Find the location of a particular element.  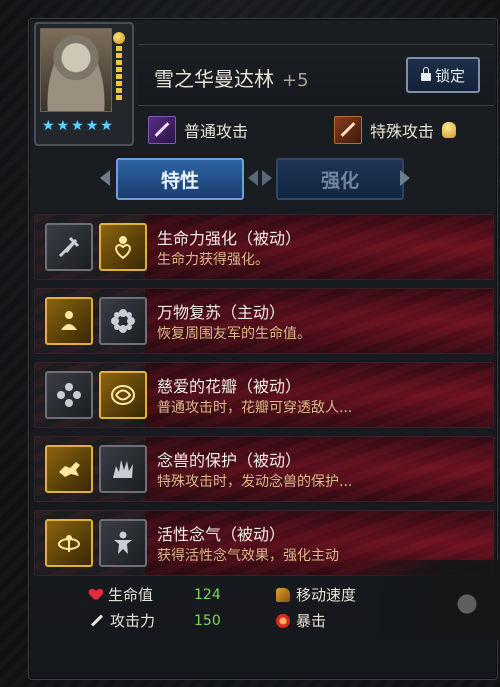

tab-next-arrow-icon is located at coordinates (405, 178).